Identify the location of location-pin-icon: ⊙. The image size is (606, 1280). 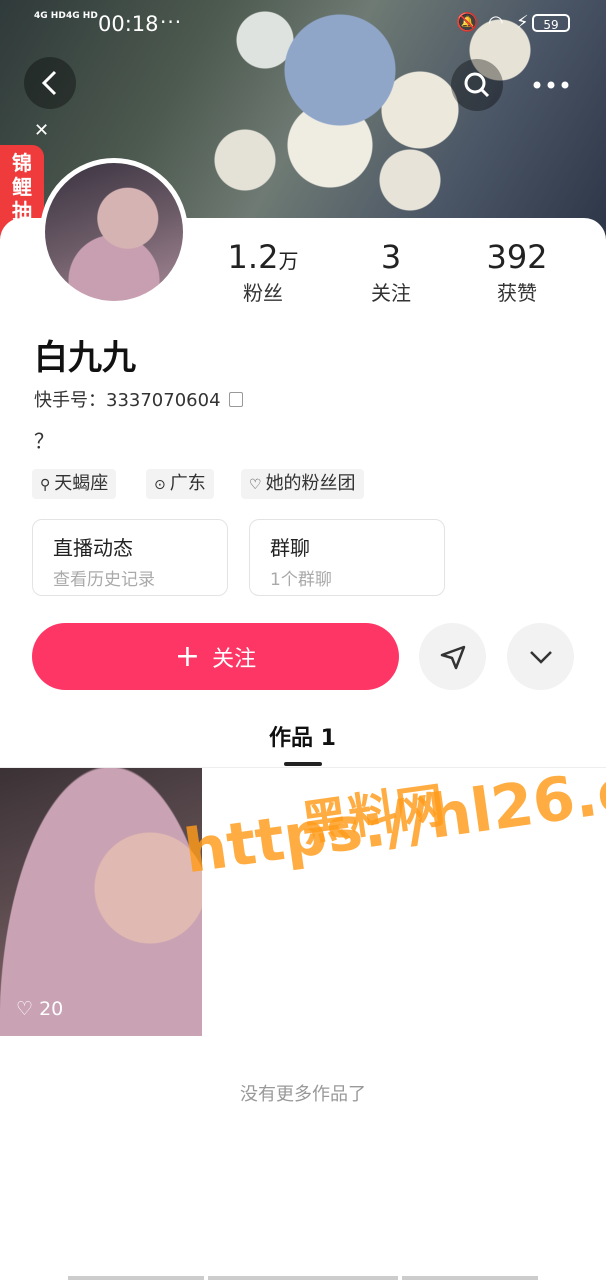
(160, 485).